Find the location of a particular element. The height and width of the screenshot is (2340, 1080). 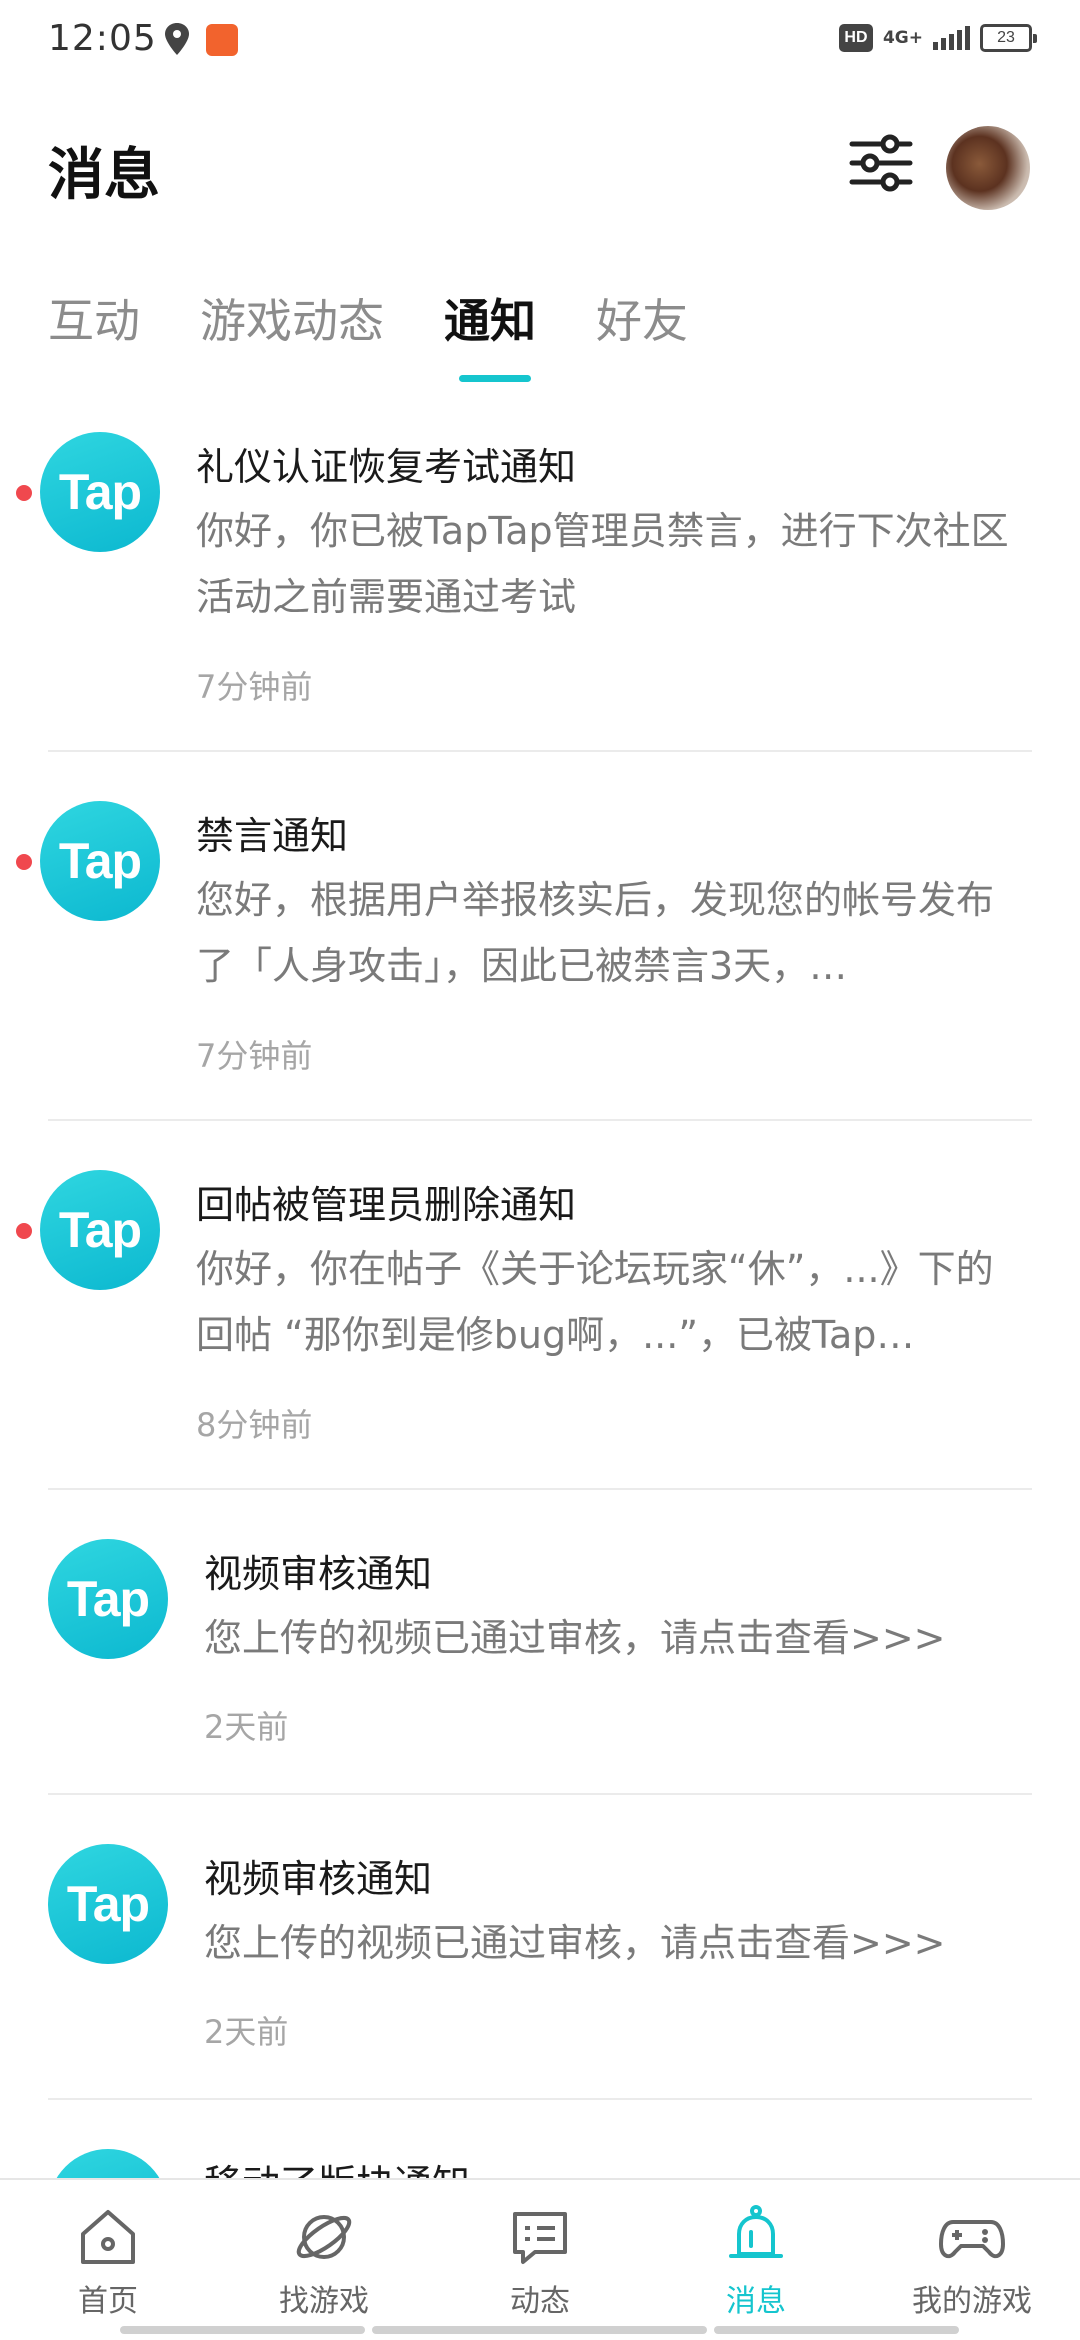

gesture-bar-left is located at coordinates (242, 2330).